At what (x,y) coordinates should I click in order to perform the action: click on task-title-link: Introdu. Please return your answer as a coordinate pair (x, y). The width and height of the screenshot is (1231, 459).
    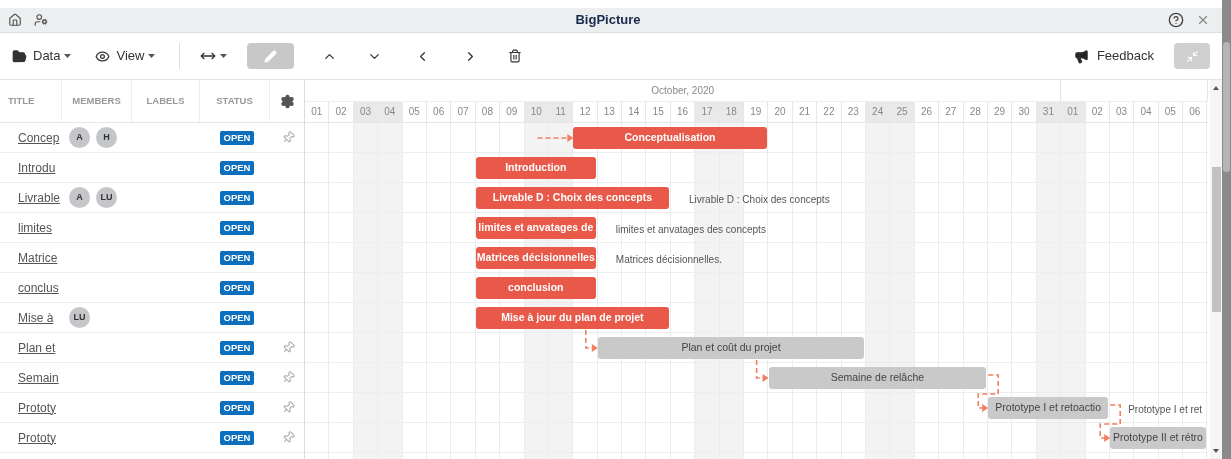
    Looking at the image, I should click on (31, 167).